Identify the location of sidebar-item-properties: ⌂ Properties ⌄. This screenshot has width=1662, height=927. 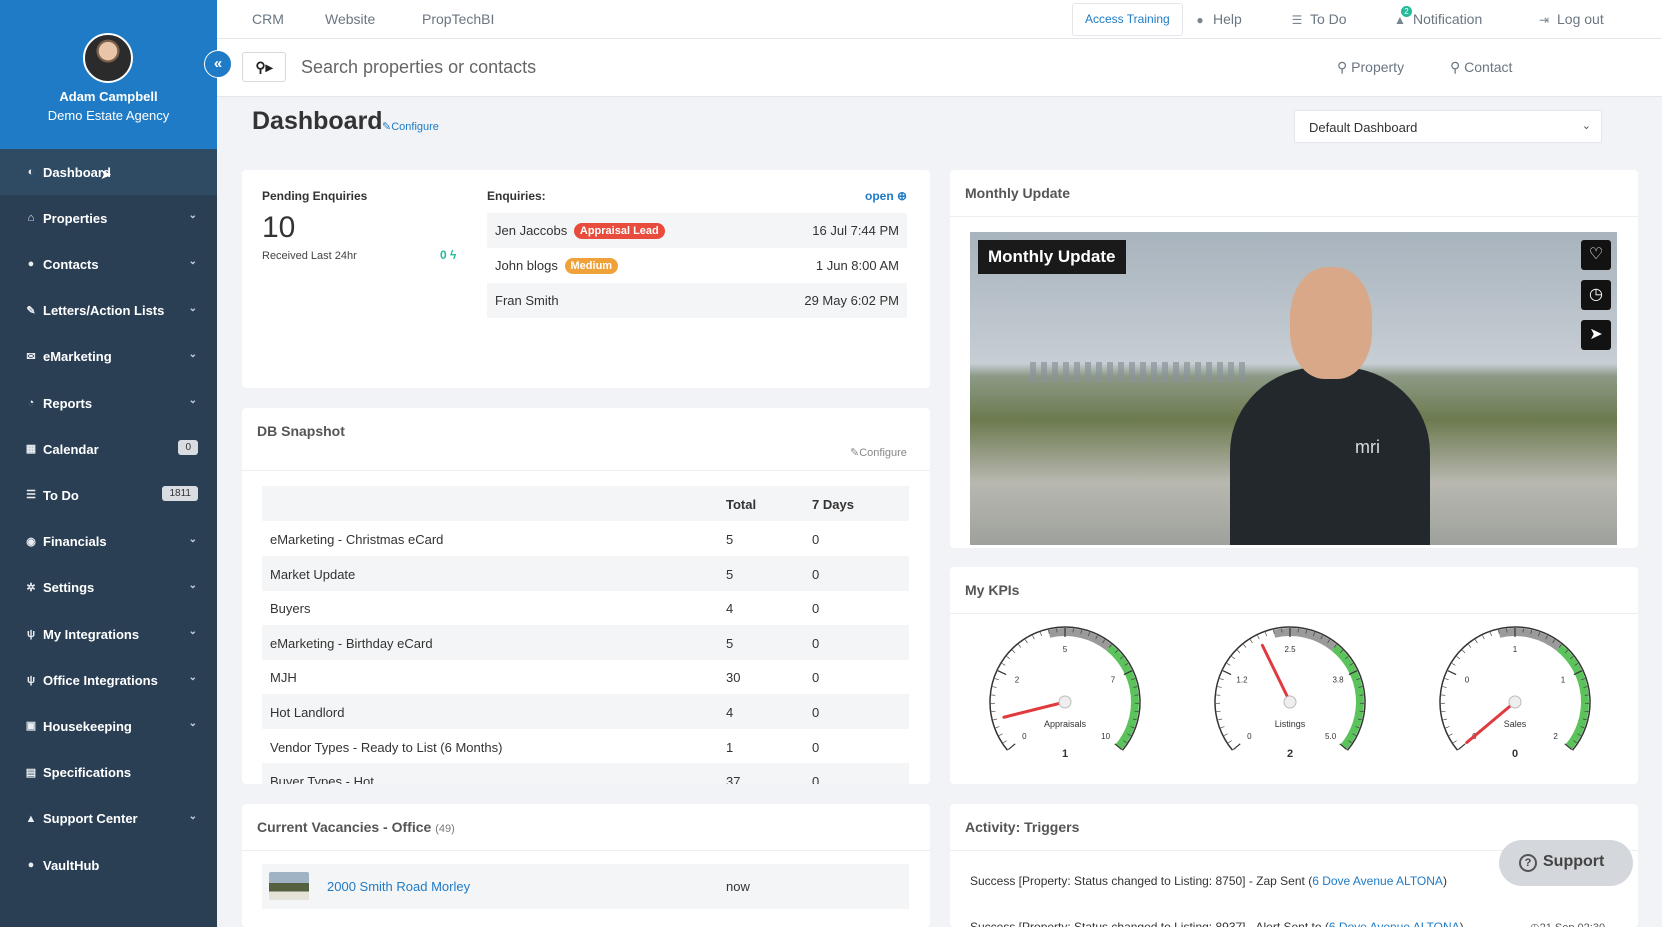
(108, 218).